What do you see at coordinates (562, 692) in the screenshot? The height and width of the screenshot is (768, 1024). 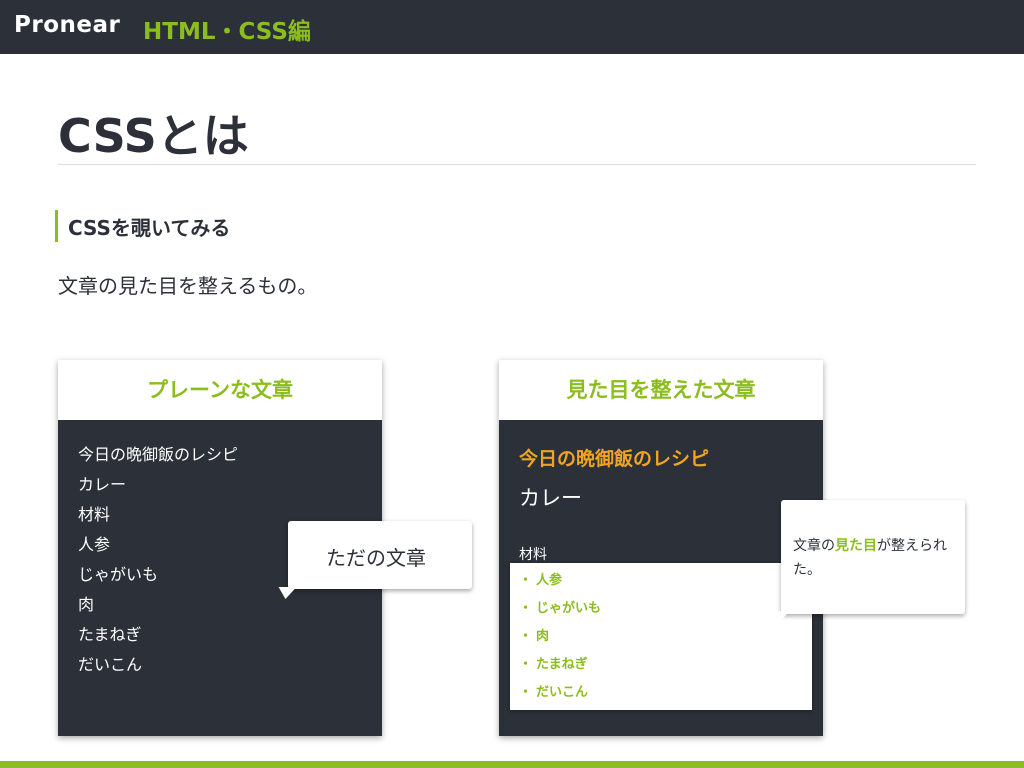 I see `ingredient-label: だいこん` at bounding box center [562, 692].